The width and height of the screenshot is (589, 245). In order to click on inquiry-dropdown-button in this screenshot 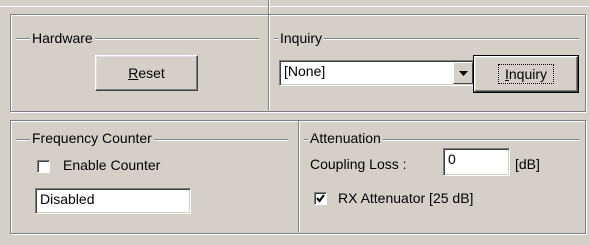, I will do `click(463, 73)`.